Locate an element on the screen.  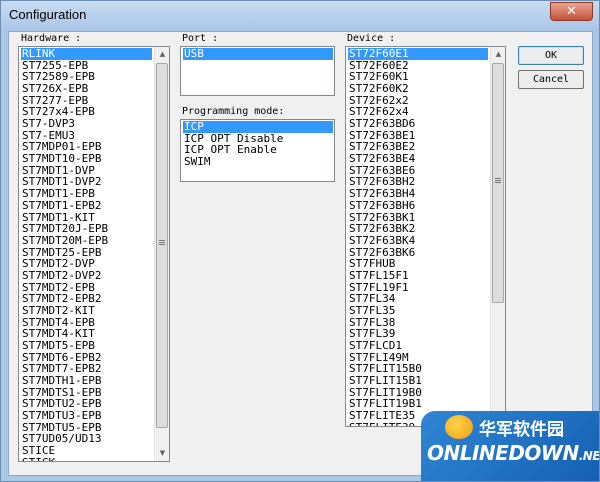
programming-mode-label: Programming mode: is located at coordinates (233, 111).